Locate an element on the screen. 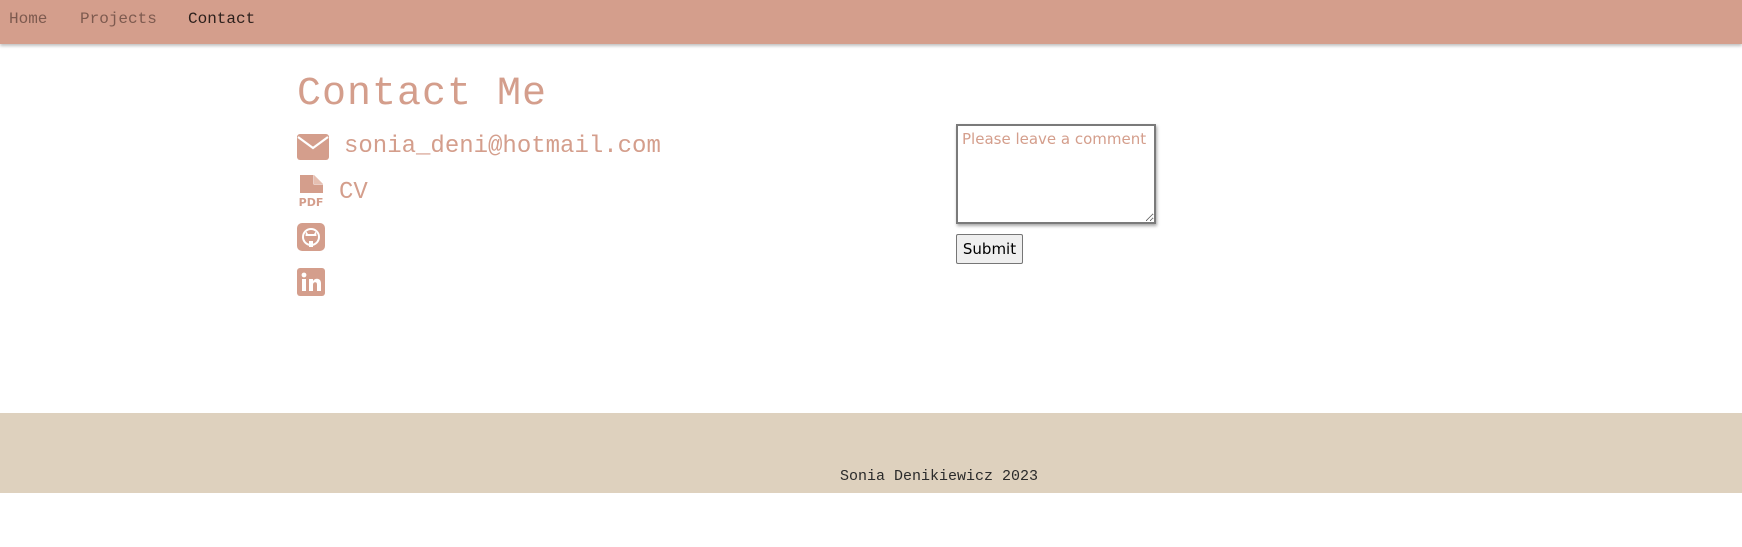  github-contact-row is located at coordinates (311, 237).